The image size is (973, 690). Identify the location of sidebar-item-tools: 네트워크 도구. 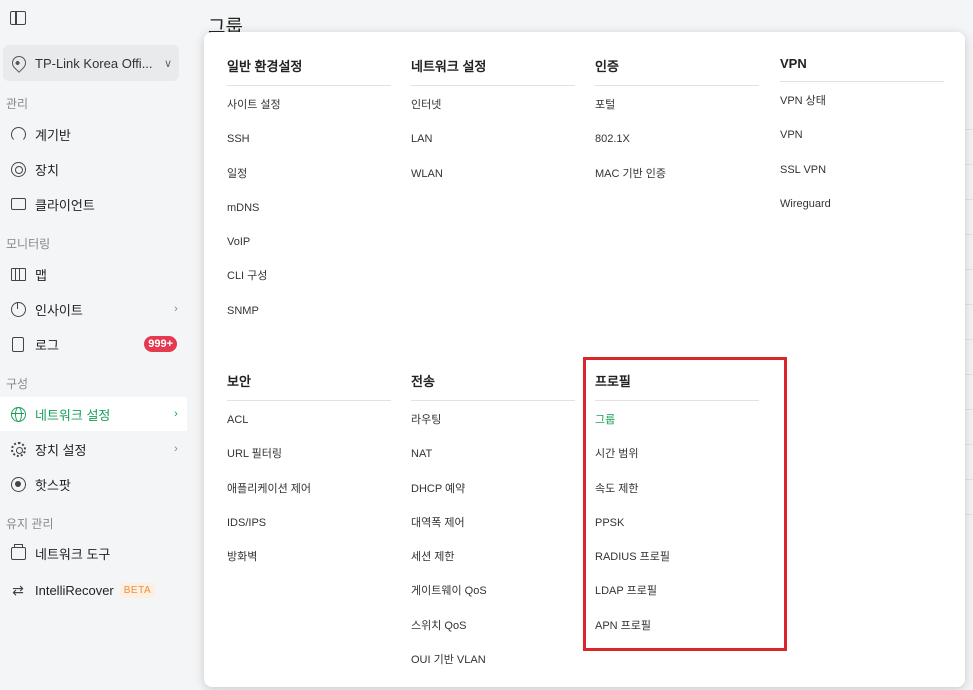
(93, 553).